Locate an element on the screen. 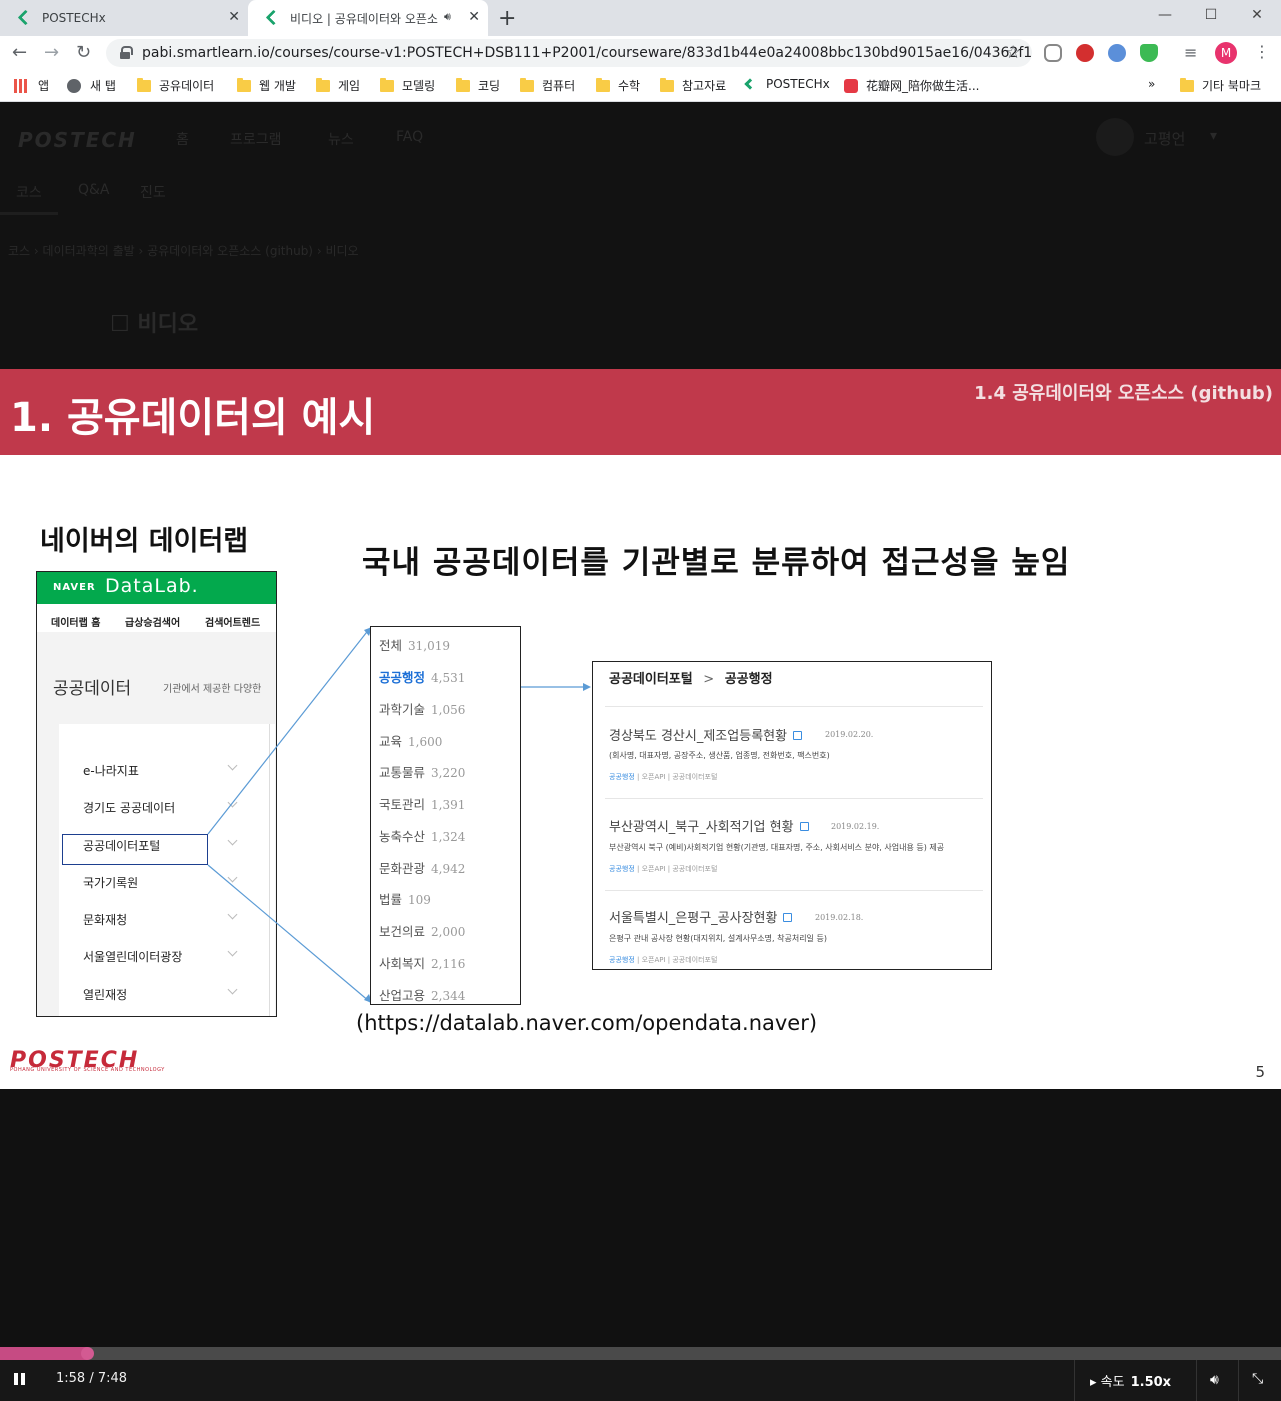 This screenshot has height=1401, width=1281. bookmark-label: 공유데이터 is located at coordinates (187, 86).